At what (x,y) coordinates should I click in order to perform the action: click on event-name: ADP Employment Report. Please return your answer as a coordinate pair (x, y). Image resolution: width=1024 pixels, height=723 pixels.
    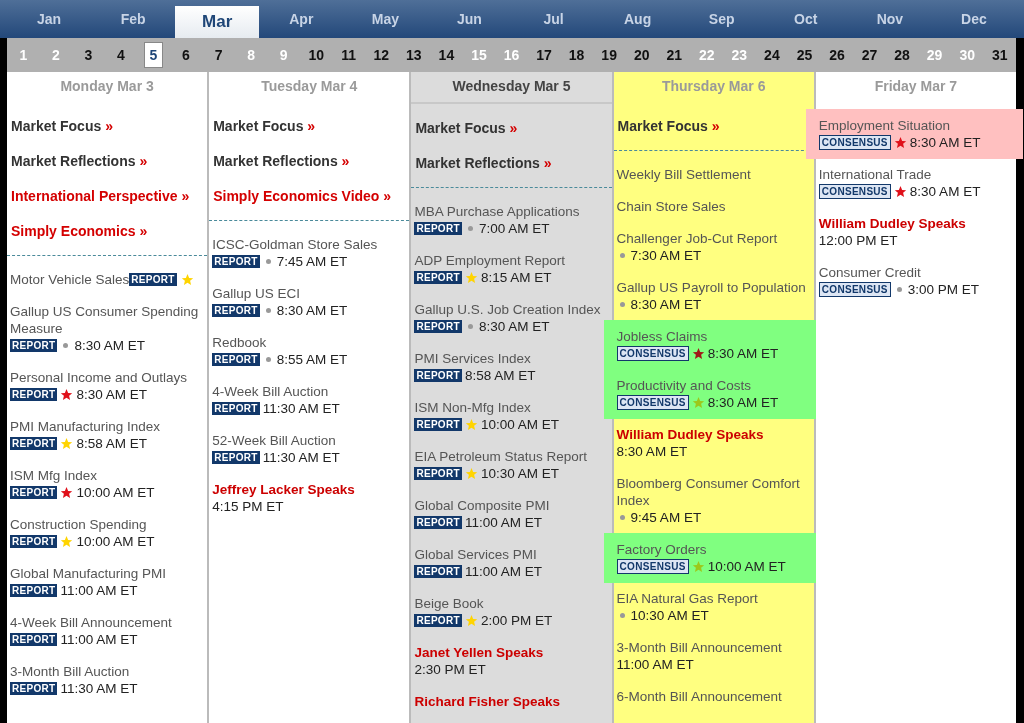
    Looking at the image, I should click on (489, 260).